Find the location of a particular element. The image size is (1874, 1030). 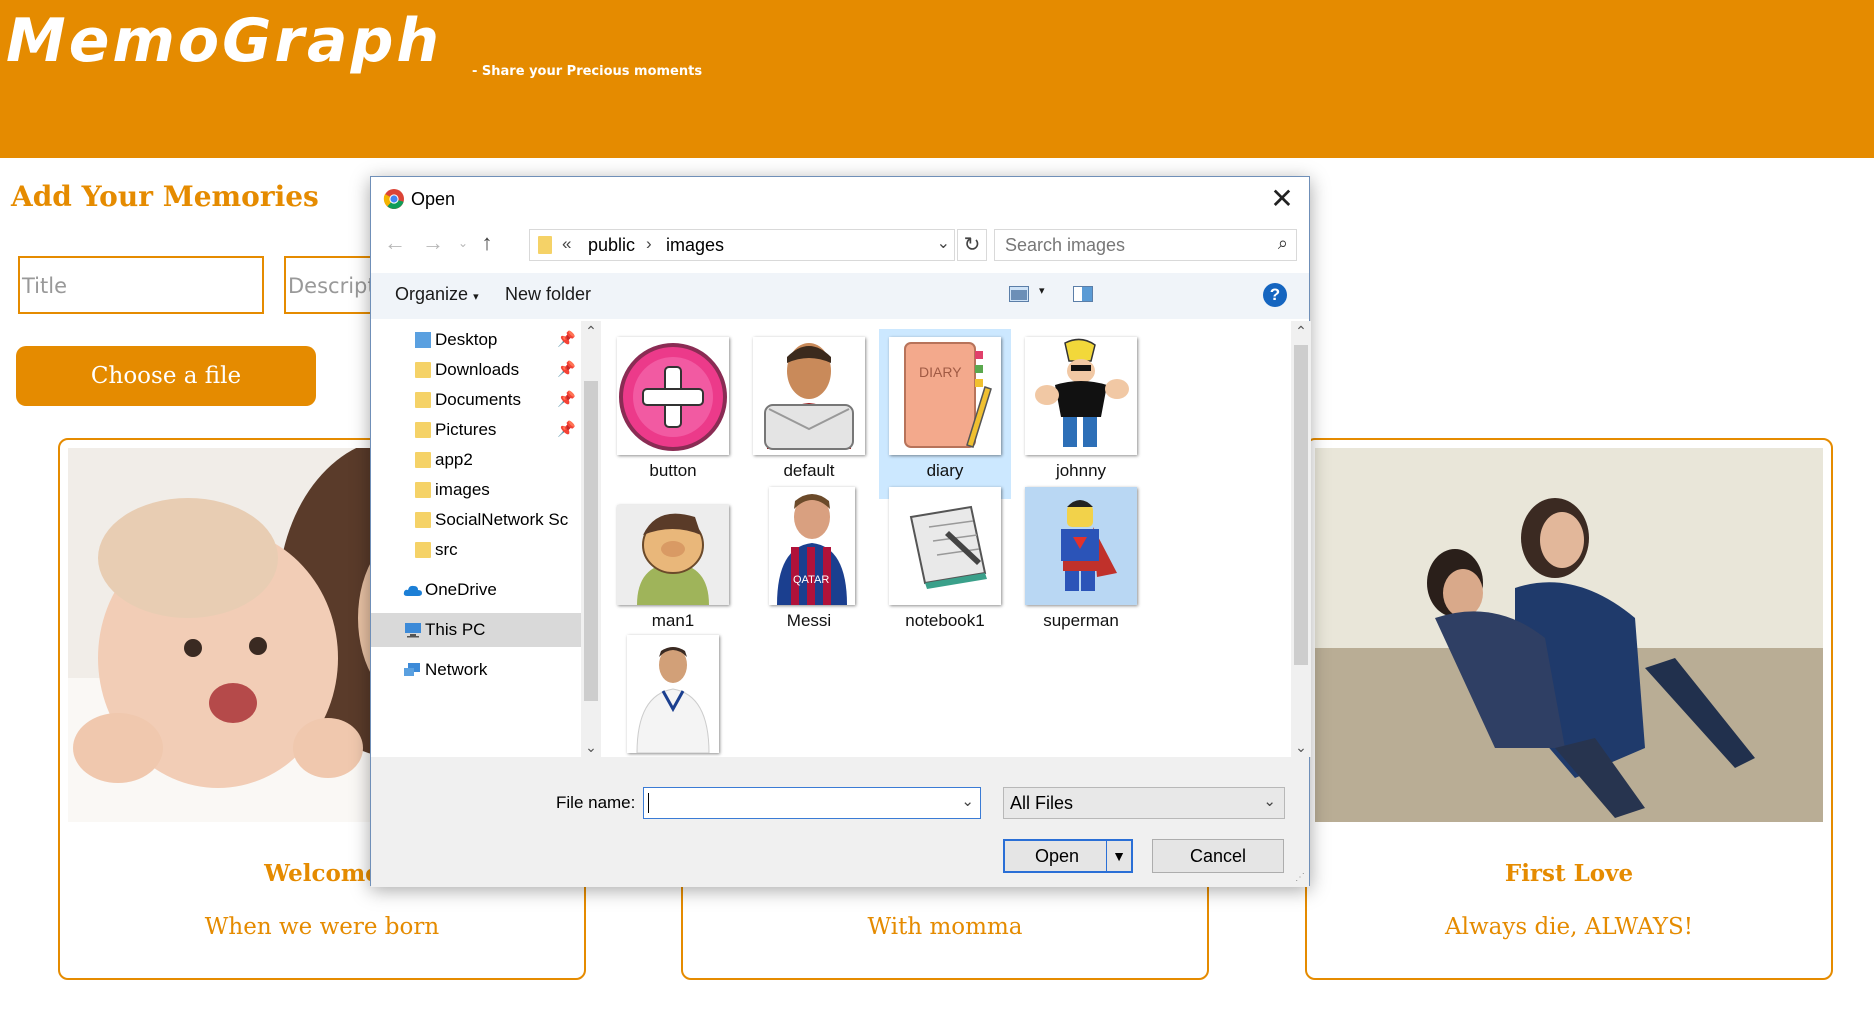

nav-item-socialnetwork: SocialNetwork Sc is located at coordinates (476, 520).